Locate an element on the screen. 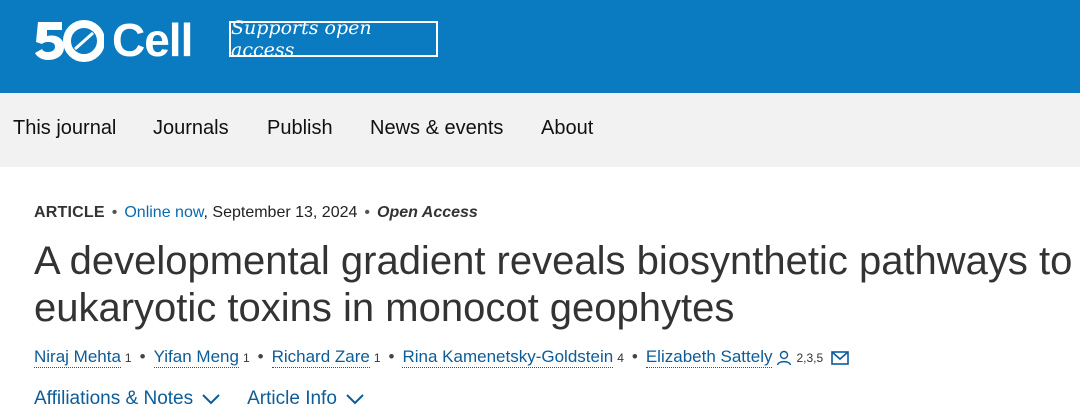  author-link: Rina Kamenetsky-Goldstein is located at coordinates (508, 357).